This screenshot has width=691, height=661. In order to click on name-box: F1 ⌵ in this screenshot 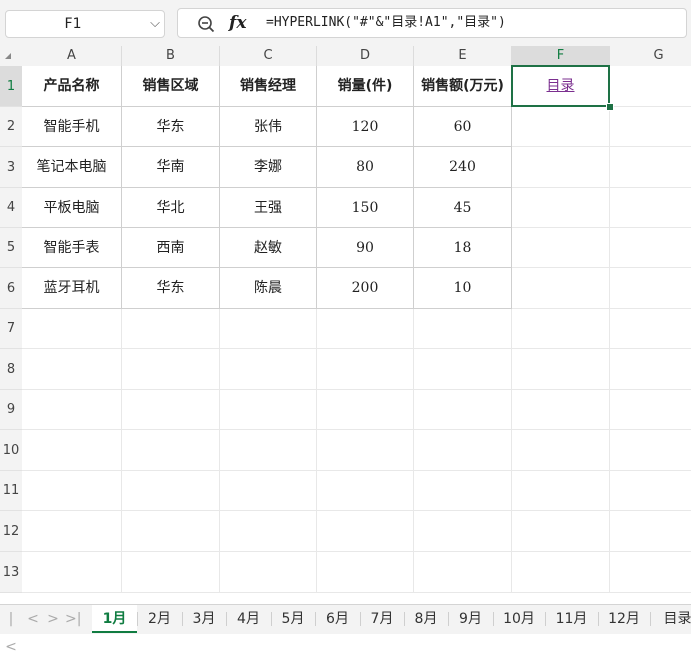, I will do `click(85, 24)`.